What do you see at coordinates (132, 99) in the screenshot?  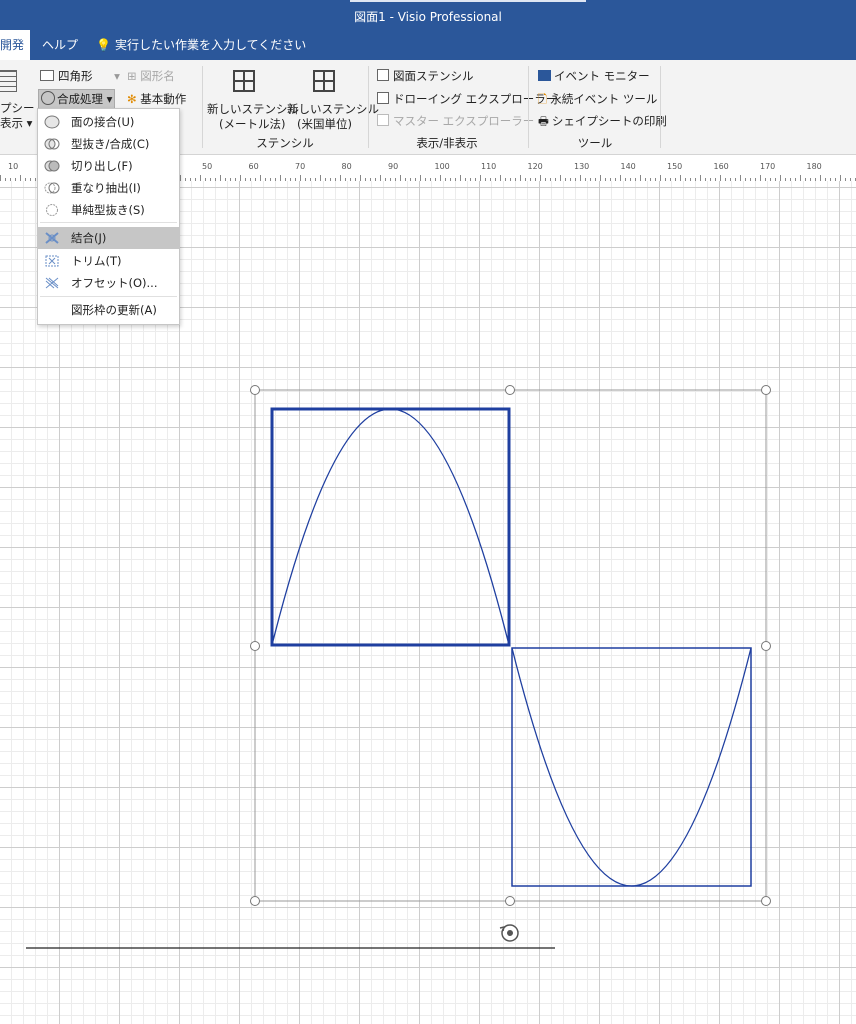 I see `behavior-icon: ✻` at bounding box center [132, 99].